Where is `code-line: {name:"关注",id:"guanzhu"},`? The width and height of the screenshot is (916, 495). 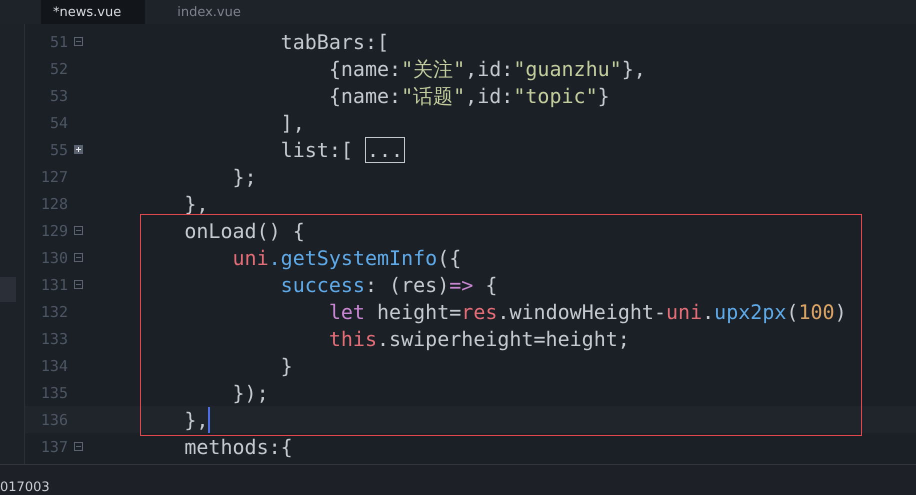
code-line: {name:"关注",id:"guanzhu"}, is located at coordinates (487, 68).